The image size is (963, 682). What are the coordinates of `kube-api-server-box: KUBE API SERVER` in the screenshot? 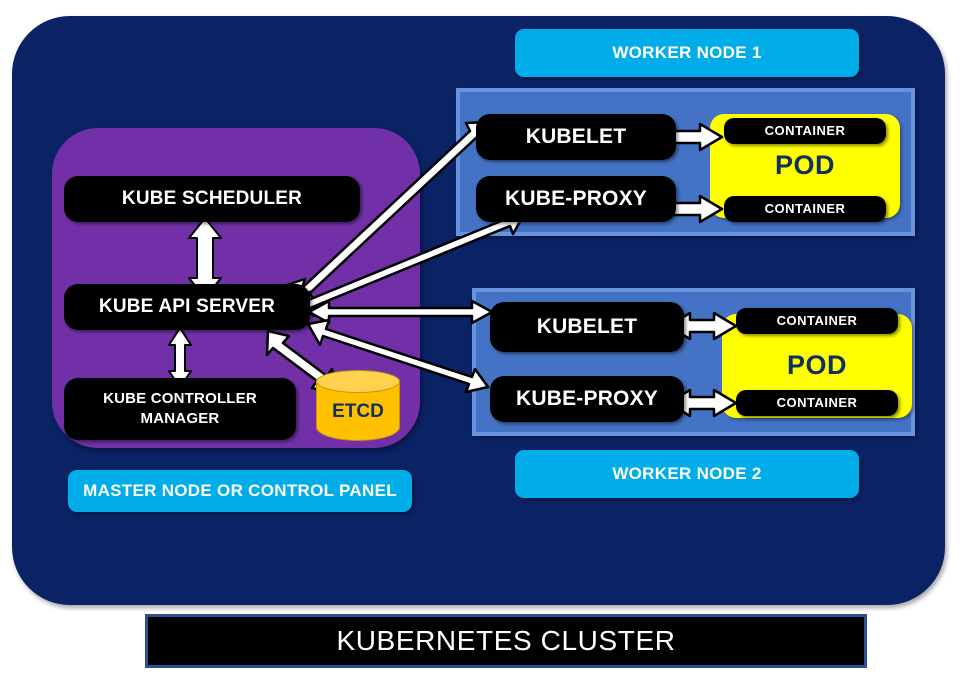 It's located at (187, 307).